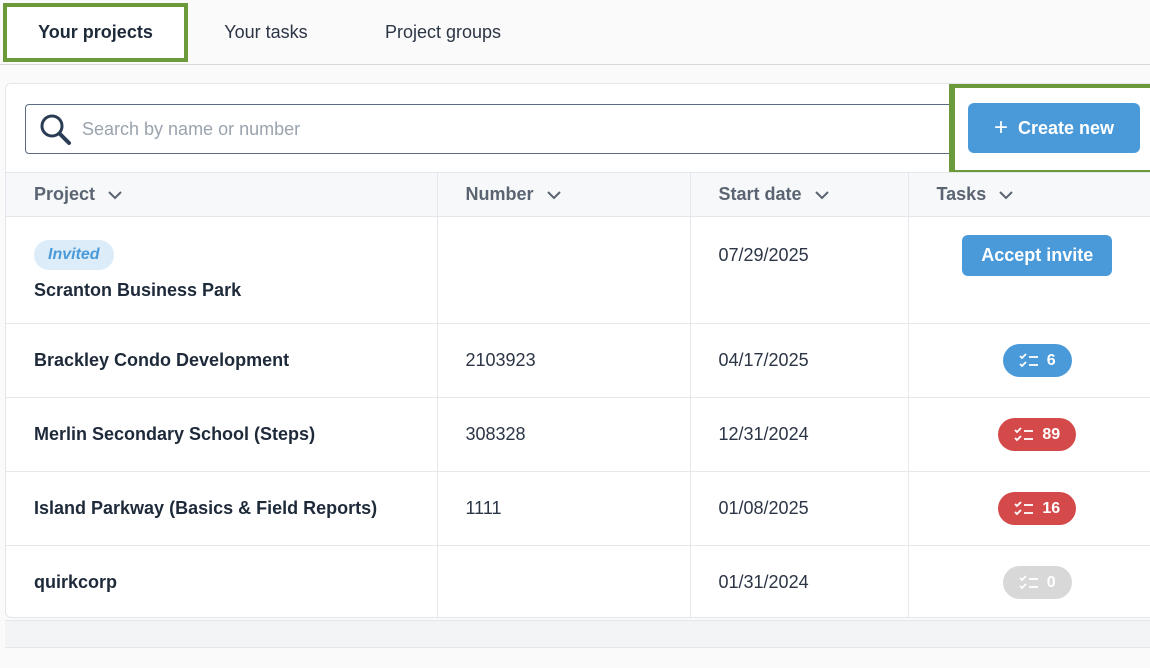  What do you see at coordinates (563, 434) in the screenshot?
I see `number-cell: 308328` at bounding box center [563, 434].